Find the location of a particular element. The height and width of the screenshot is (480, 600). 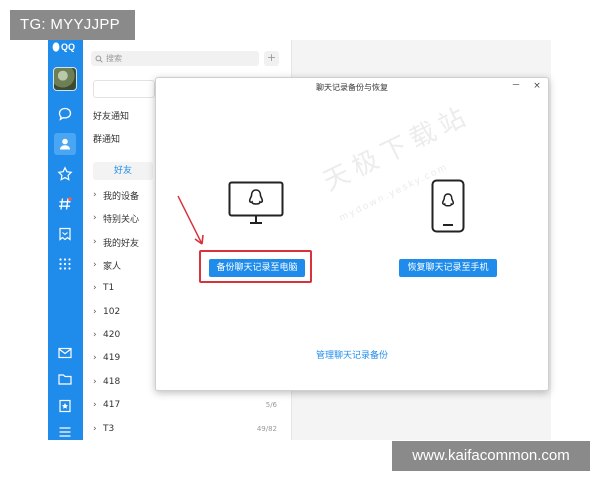

search-icon is located at coordinates (99, 59).